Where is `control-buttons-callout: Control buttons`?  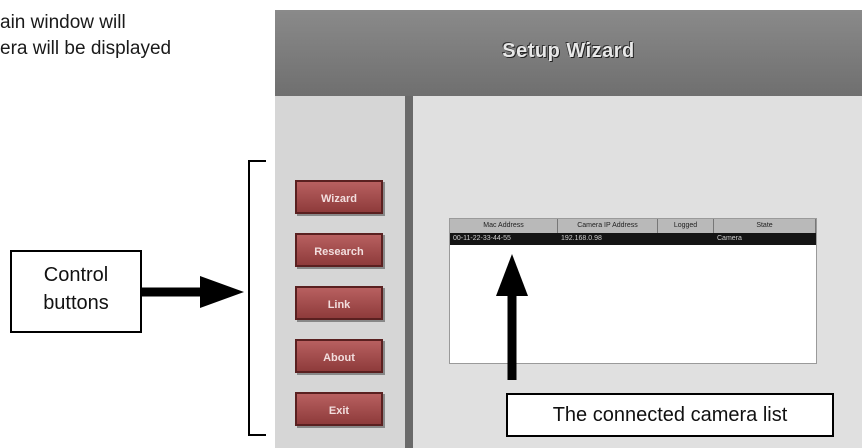
control-buttons-callout: Control buttons is located at coordinates (76, 291).